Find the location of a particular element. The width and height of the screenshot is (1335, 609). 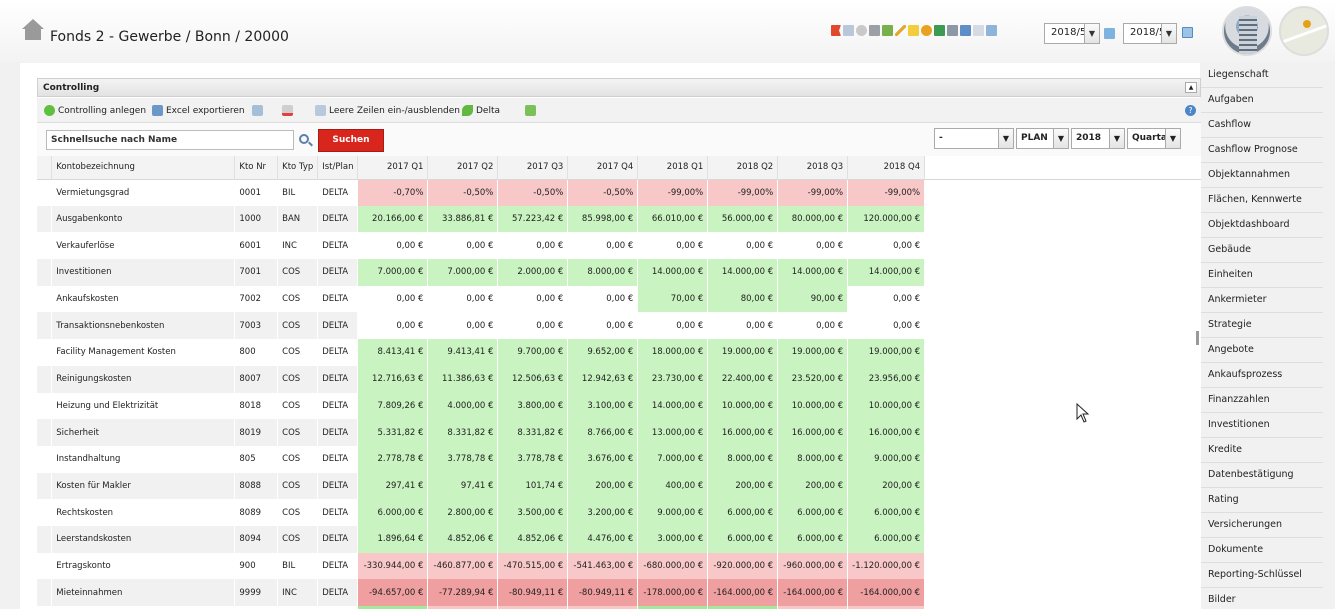

cell-kto-typ: BAN is located at coordinates (298, 219).